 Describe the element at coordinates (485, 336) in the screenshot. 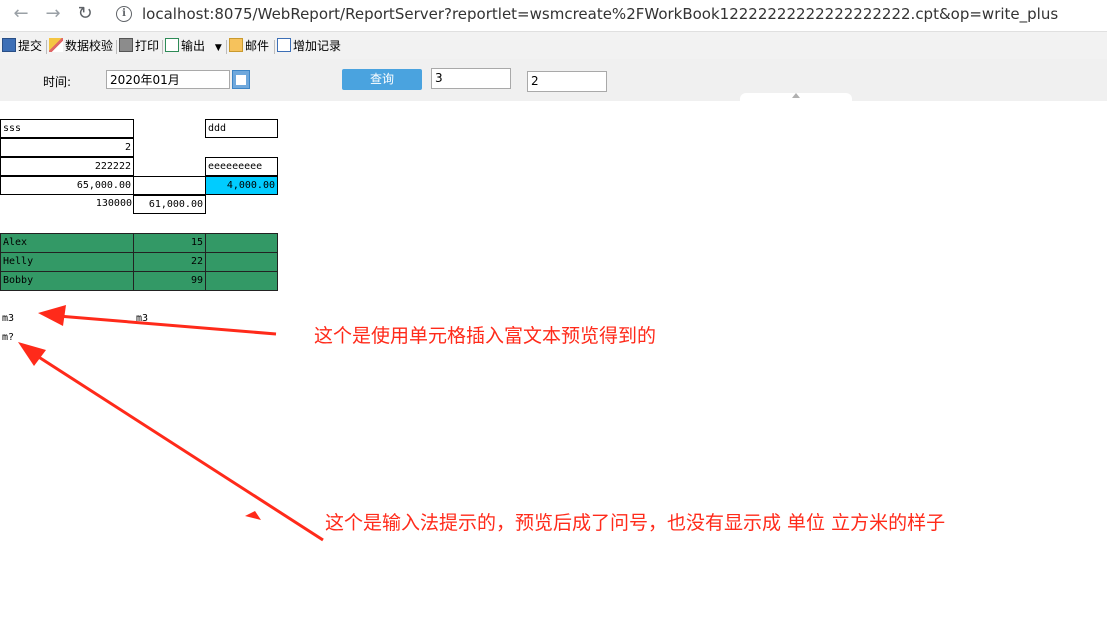

I see `annotation-note-1: 这个是使用单元格插入富文本预览得到的` at that location.